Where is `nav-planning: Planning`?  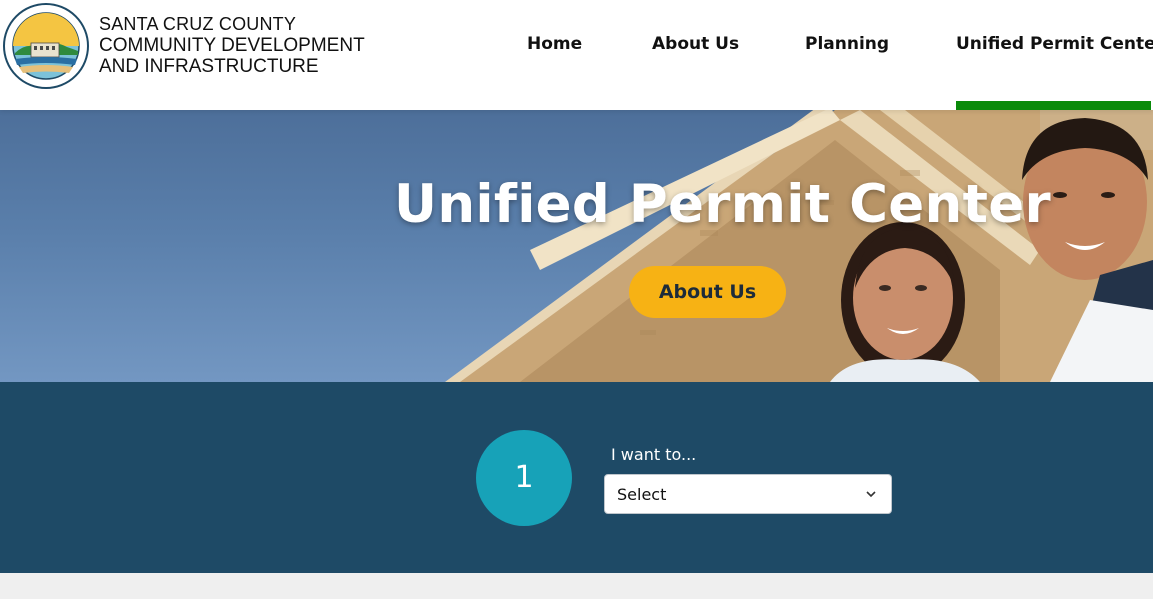
nav-planning: Planning is located at coordinates (847, 44).